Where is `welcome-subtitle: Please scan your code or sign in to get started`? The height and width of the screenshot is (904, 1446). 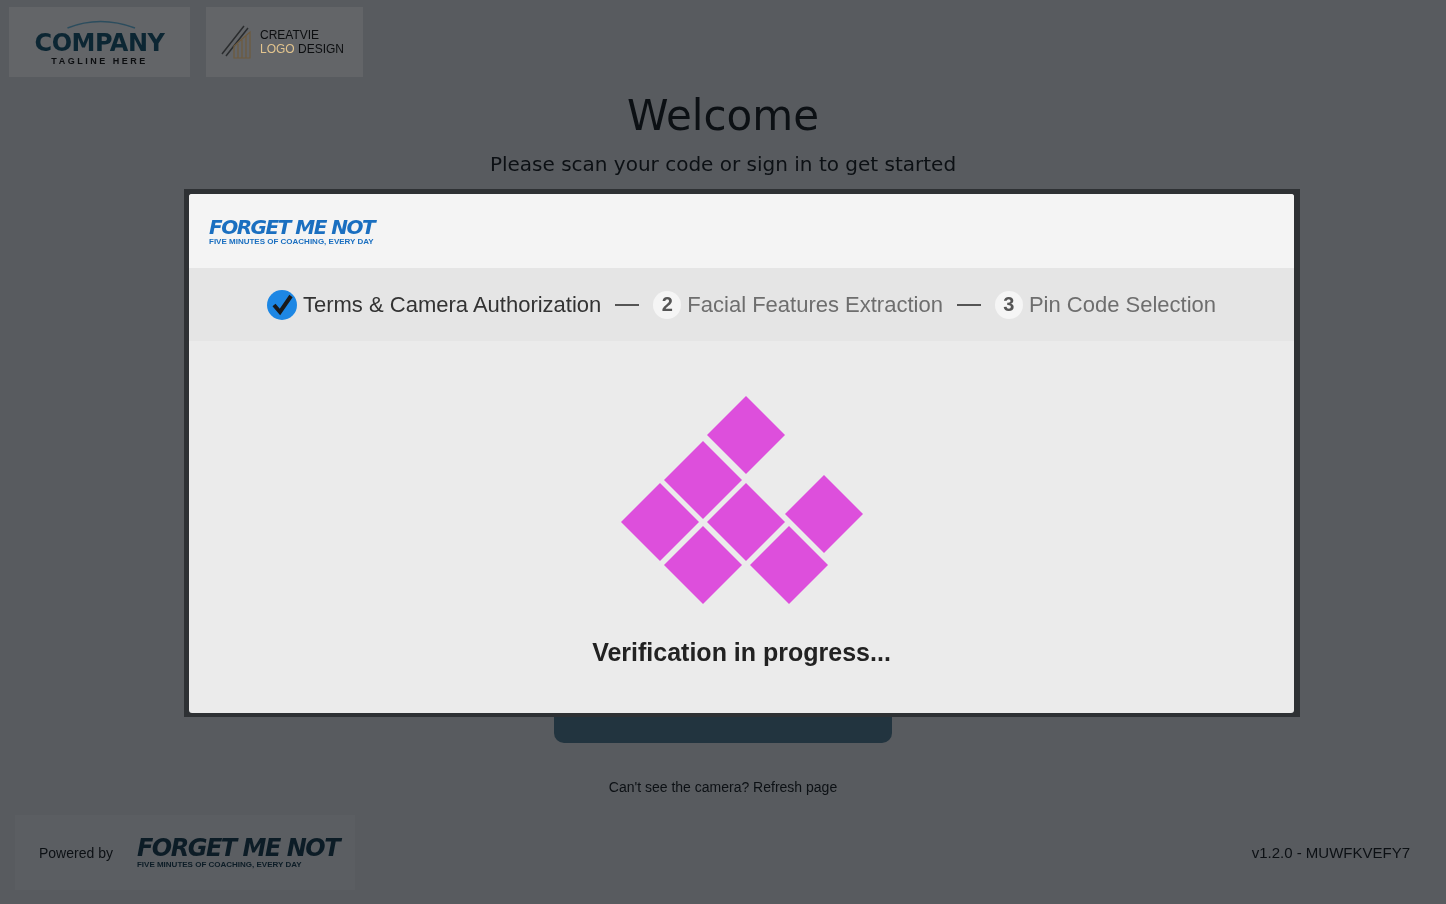
welcome-subtitle: Please scan your code or sign in to get started is located at coordinates (723, 164).